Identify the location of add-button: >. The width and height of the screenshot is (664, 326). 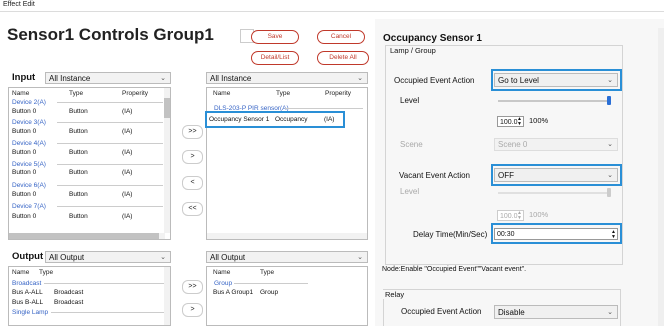
(192, 157).